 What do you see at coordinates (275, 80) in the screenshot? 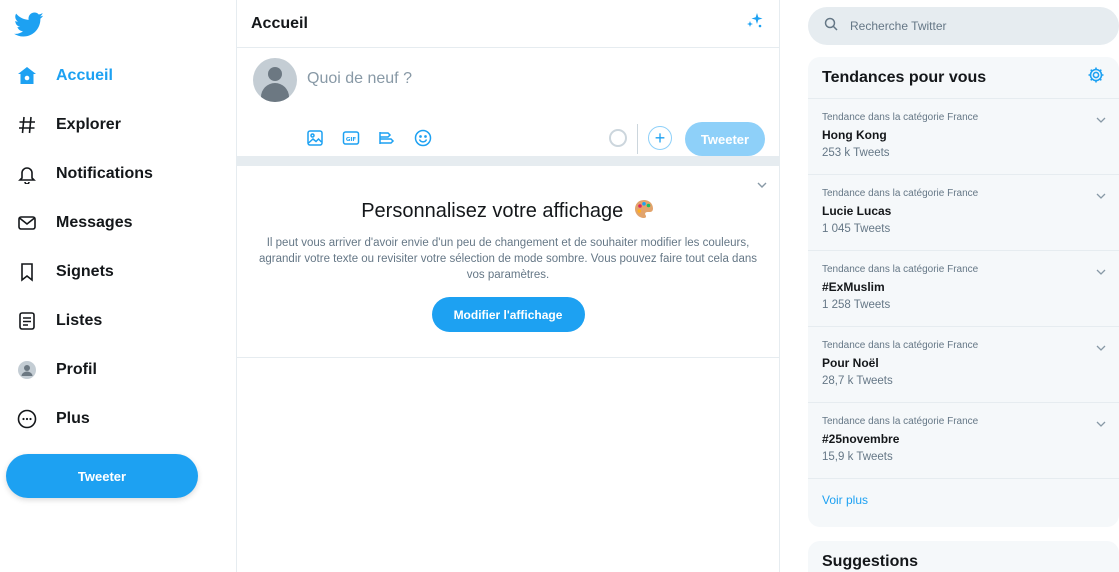
I see `avatar` at bounding box center [275, 80].